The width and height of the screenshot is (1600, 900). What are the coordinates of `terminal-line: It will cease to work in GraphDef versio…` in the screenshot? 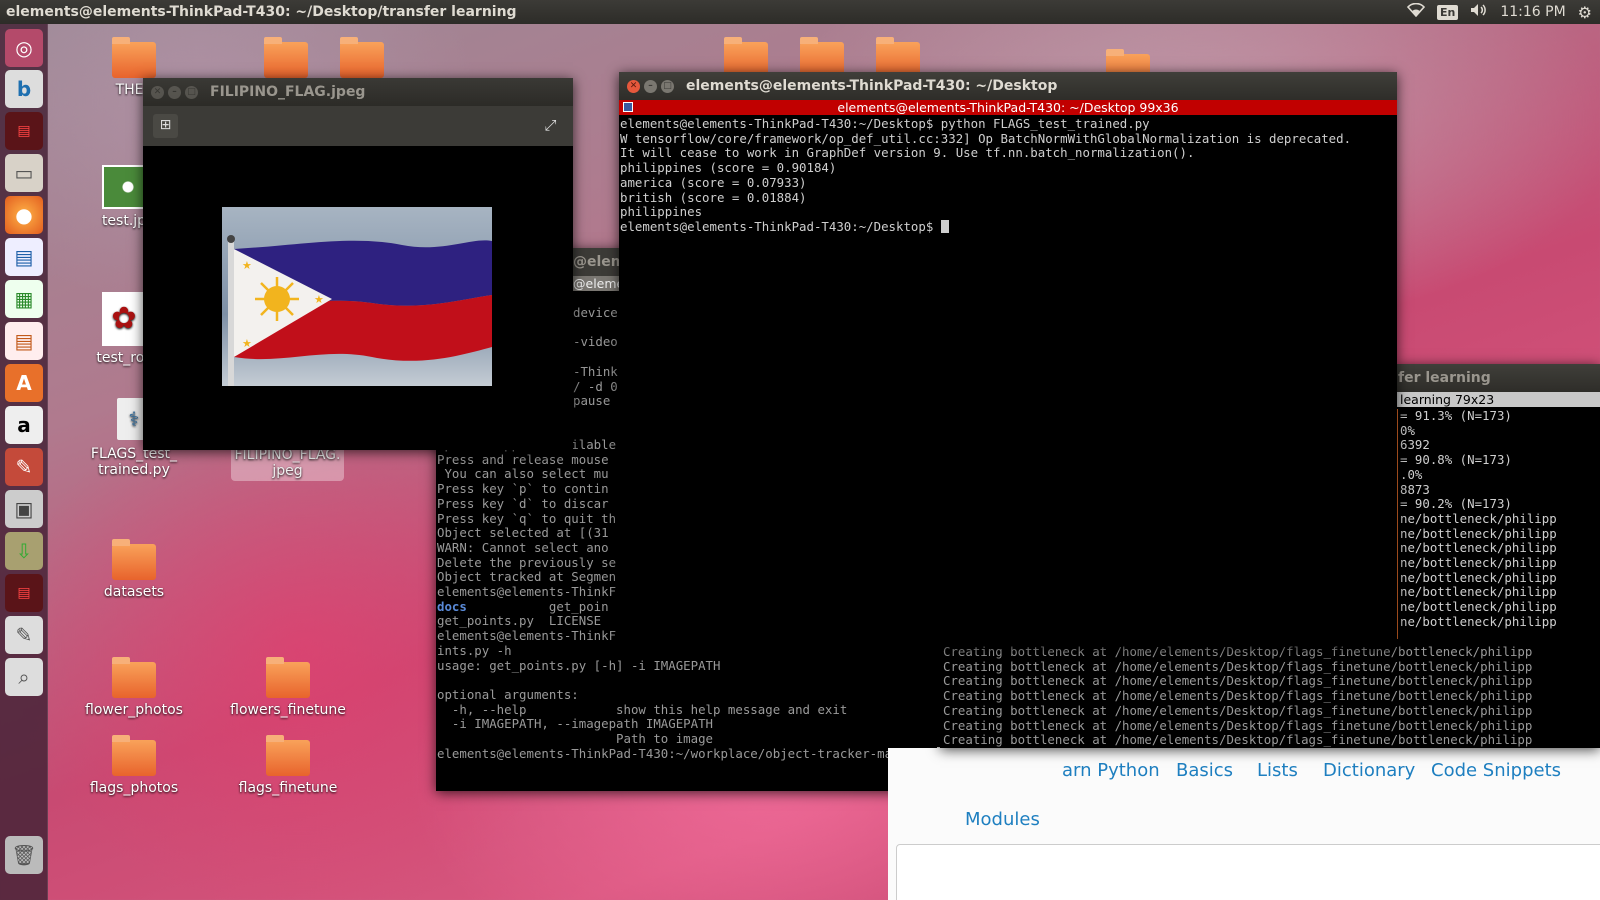 It's located at (907, 153).